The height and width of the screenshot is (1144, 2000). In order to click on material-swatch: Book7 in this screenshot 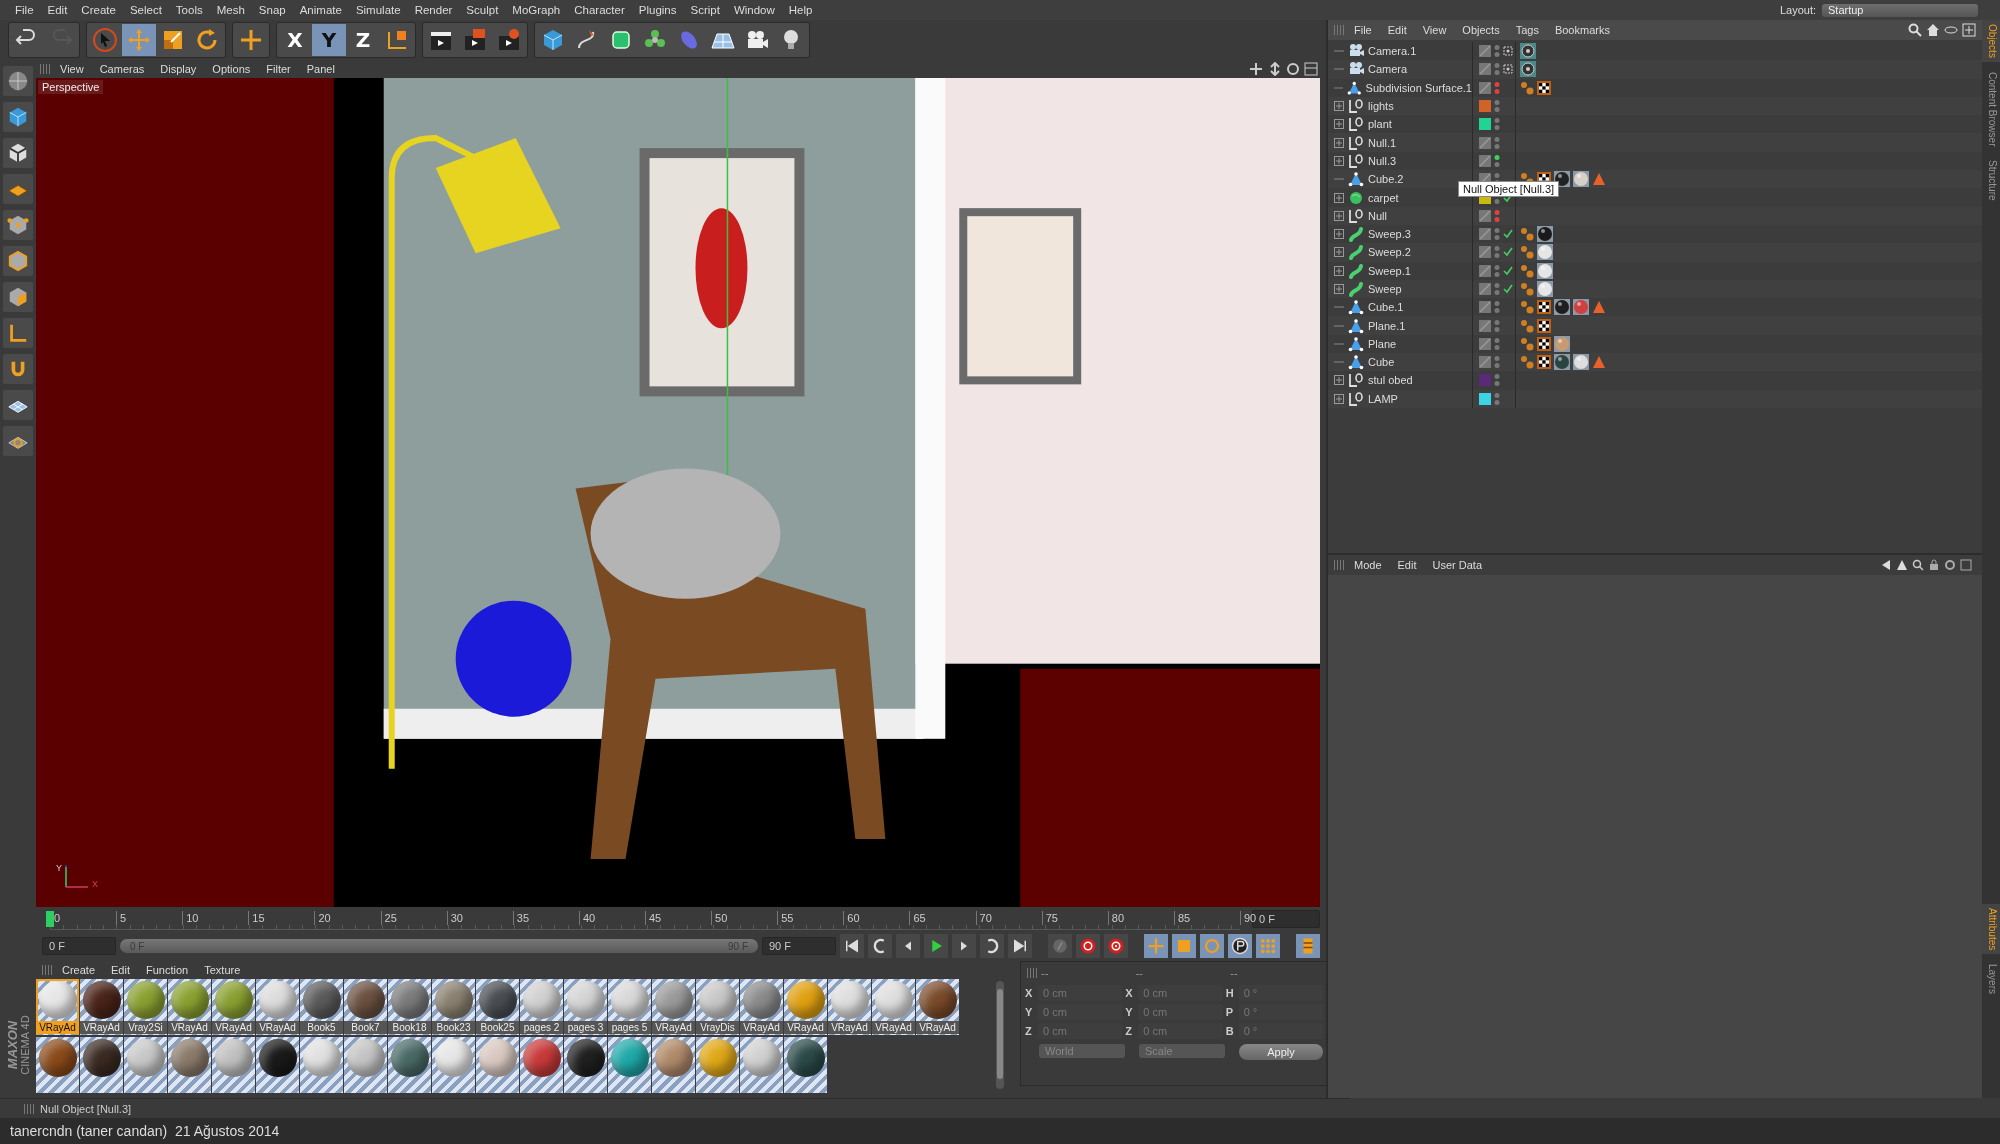, I will do `click(365, 1007)`.